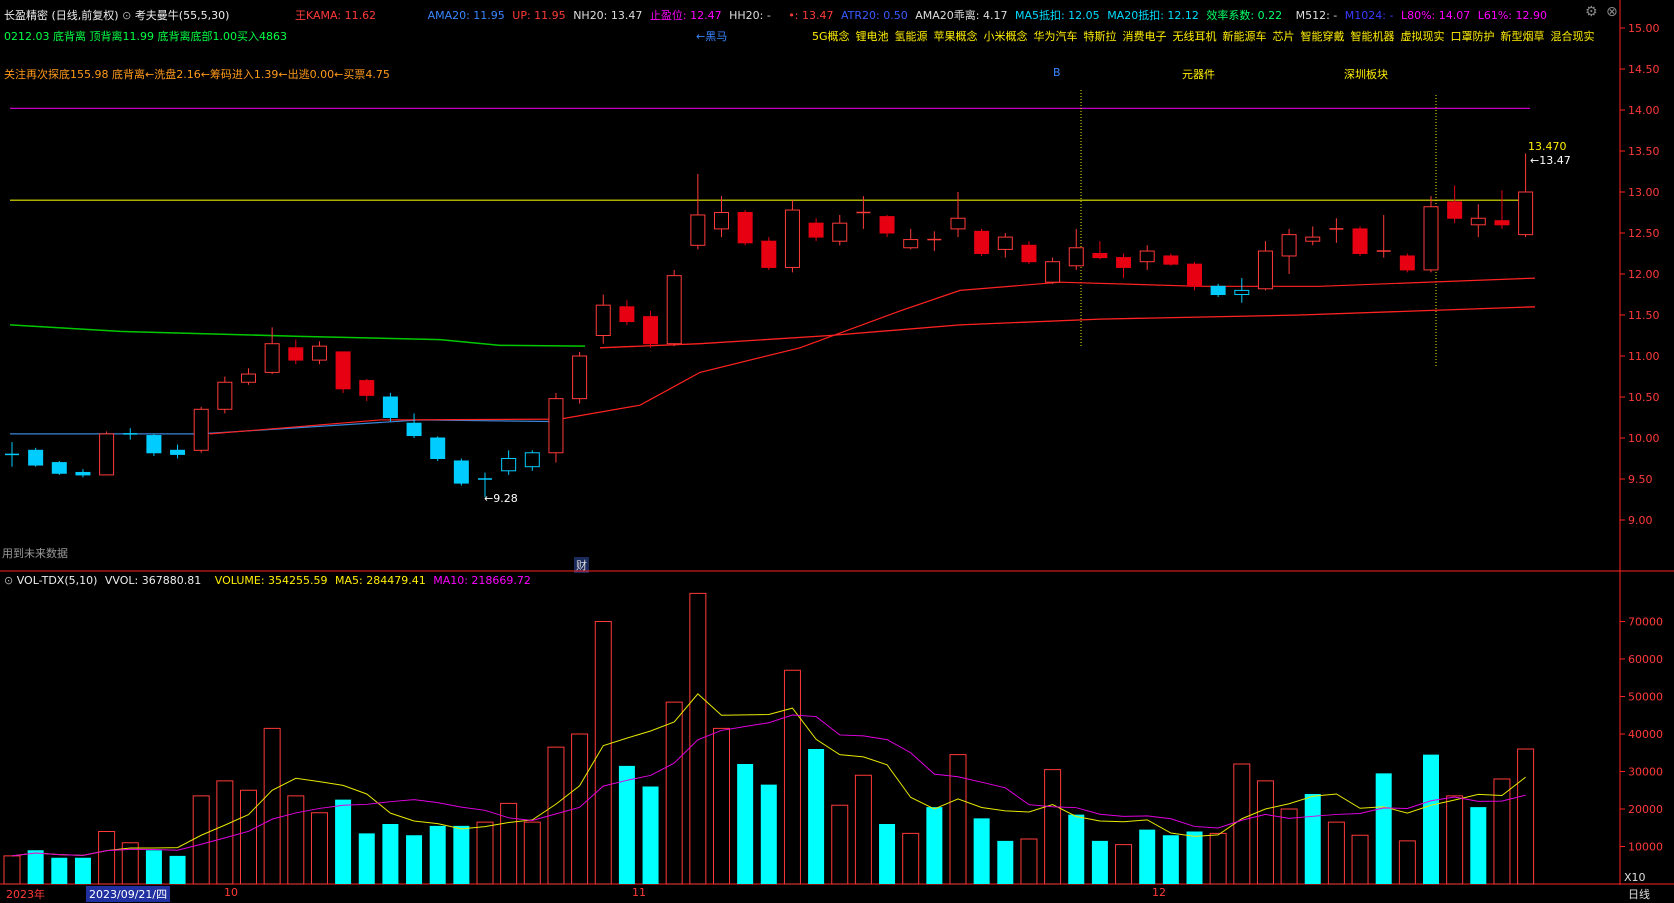  I want to click on month-11: 11, so click(639, 892).